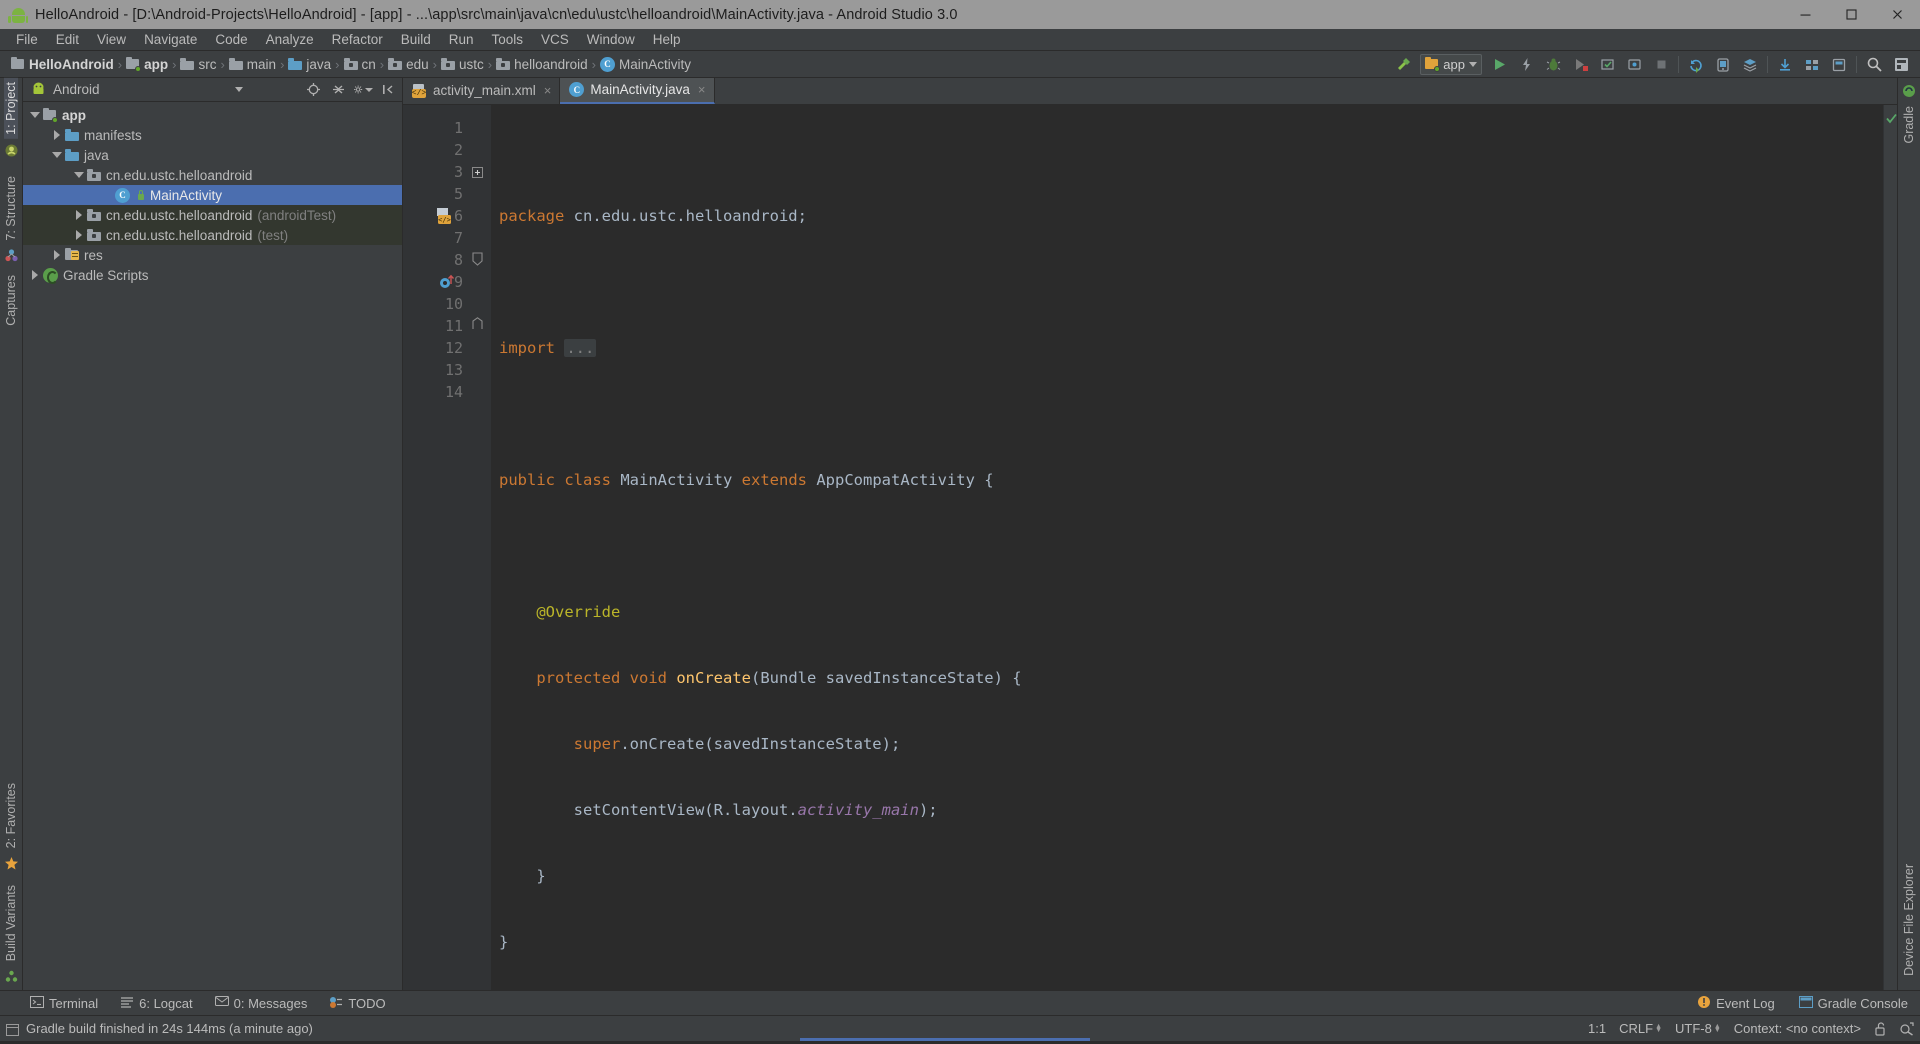  What do you see at coordinates (1696, 65) in the screenshot?
I see `sync-icon` at bounding box center [1696, 65].